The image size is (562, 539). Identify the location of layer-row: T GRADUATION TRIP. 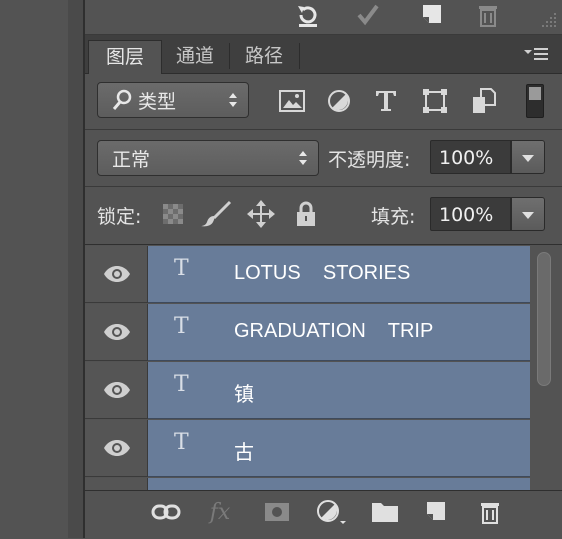
(307, 332).